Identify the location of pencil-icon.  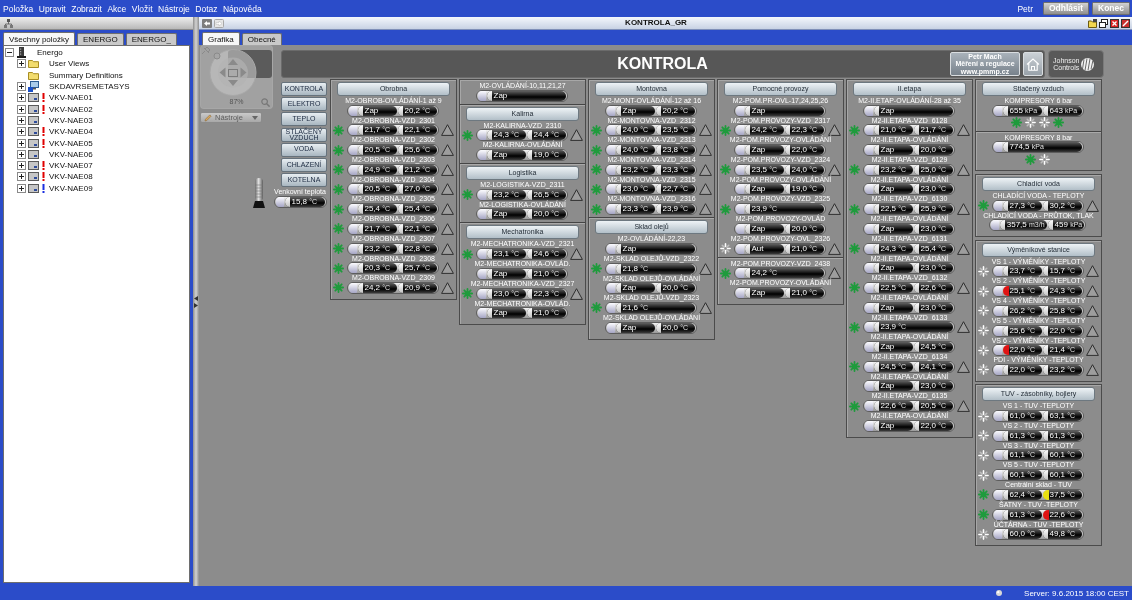
(208, 117).